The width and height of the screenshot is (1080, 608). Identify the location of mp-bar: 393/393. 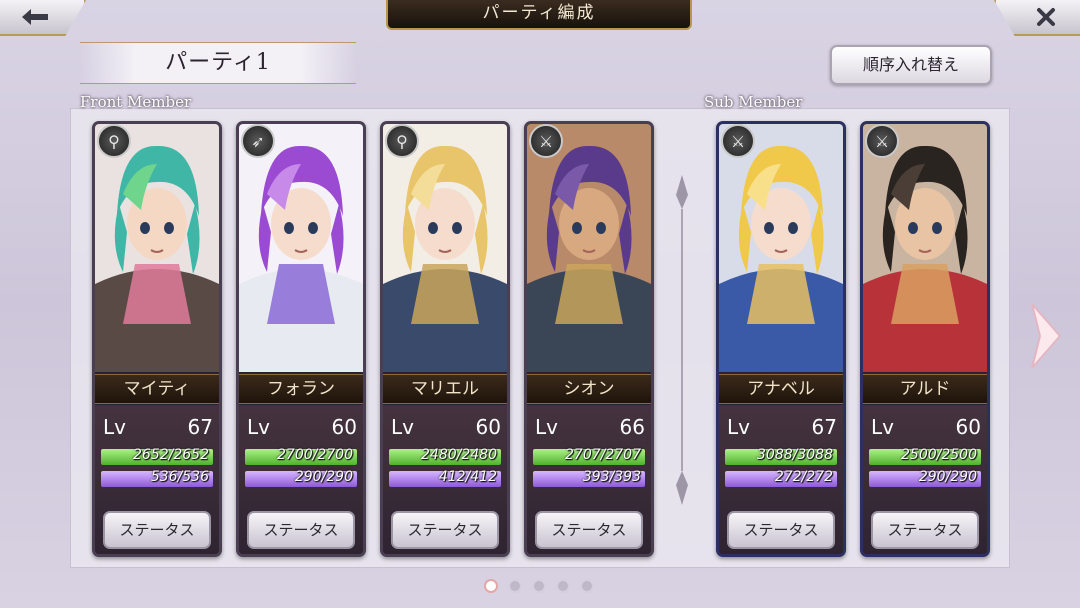
(589, 478).